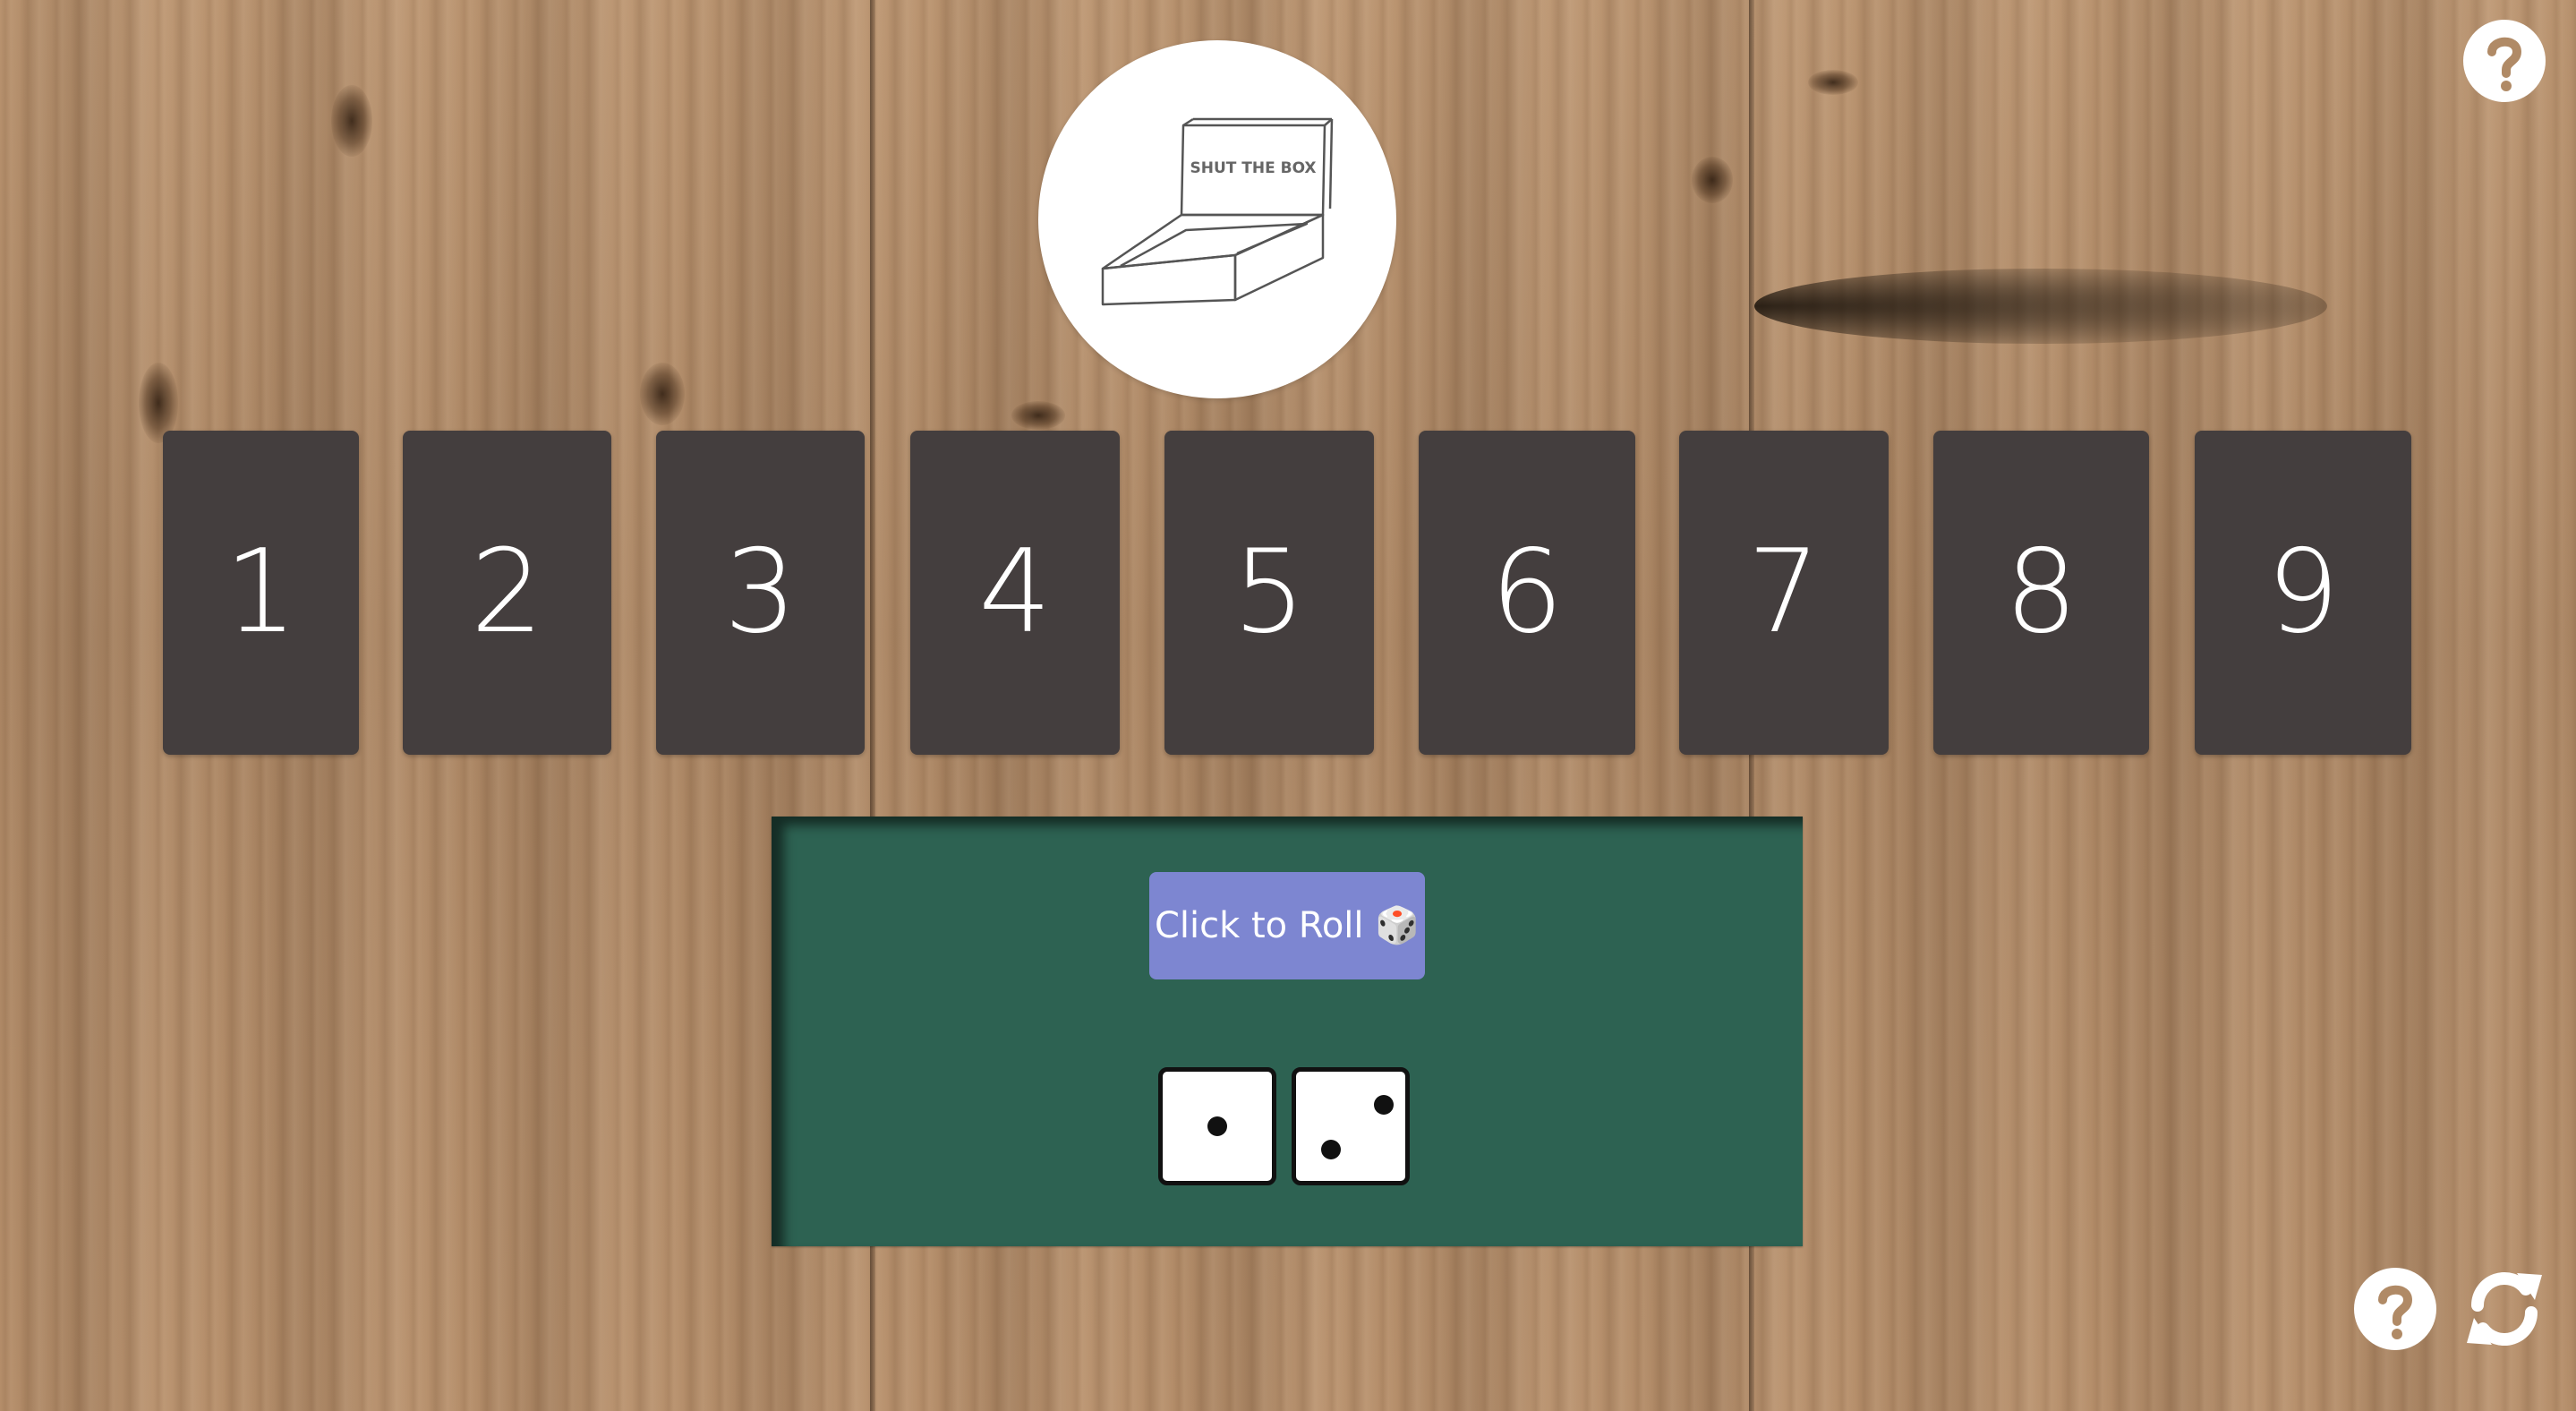  What do you see at coordinates (261, 593) in the screenshot?
I see `tile-1: 1` at bounding box center [261, 593].